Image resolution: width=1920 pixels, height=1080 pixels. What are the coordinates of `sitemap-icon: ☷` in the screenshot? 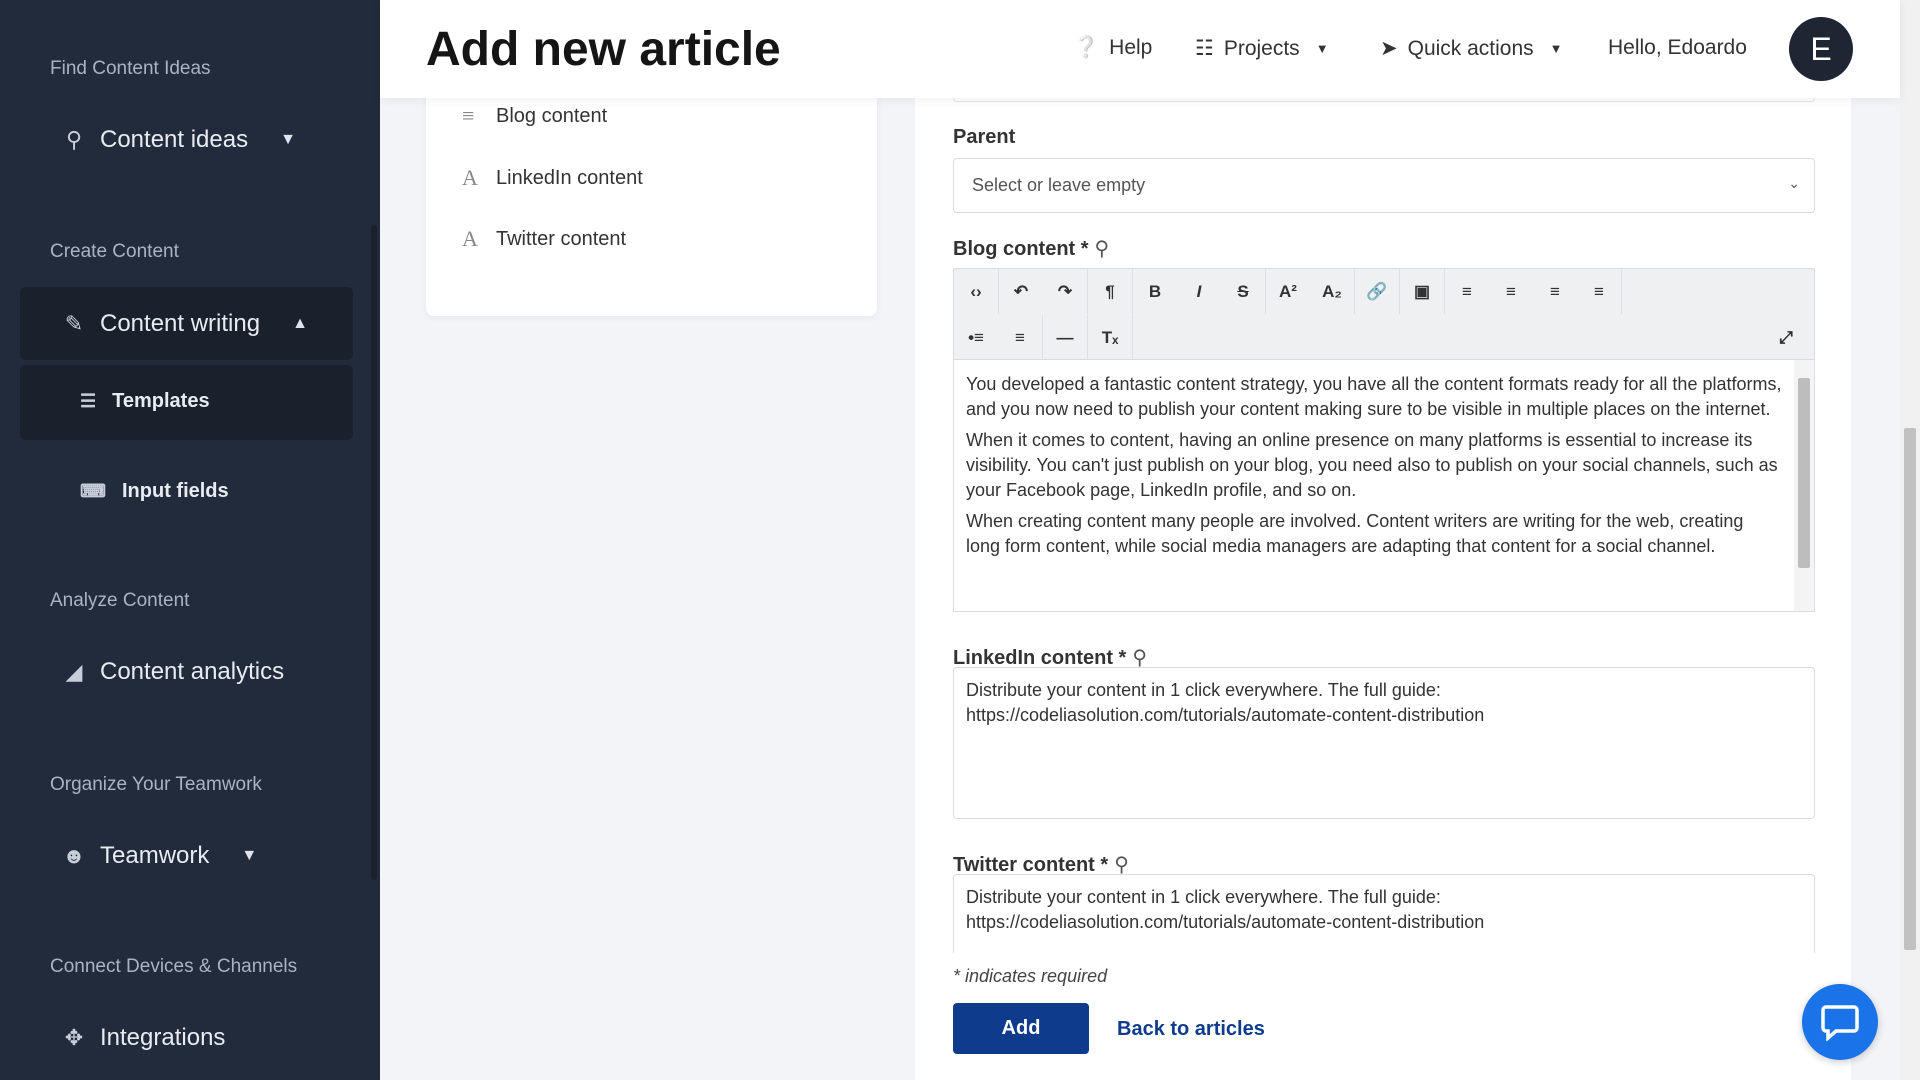 It's located at (1204, 48).